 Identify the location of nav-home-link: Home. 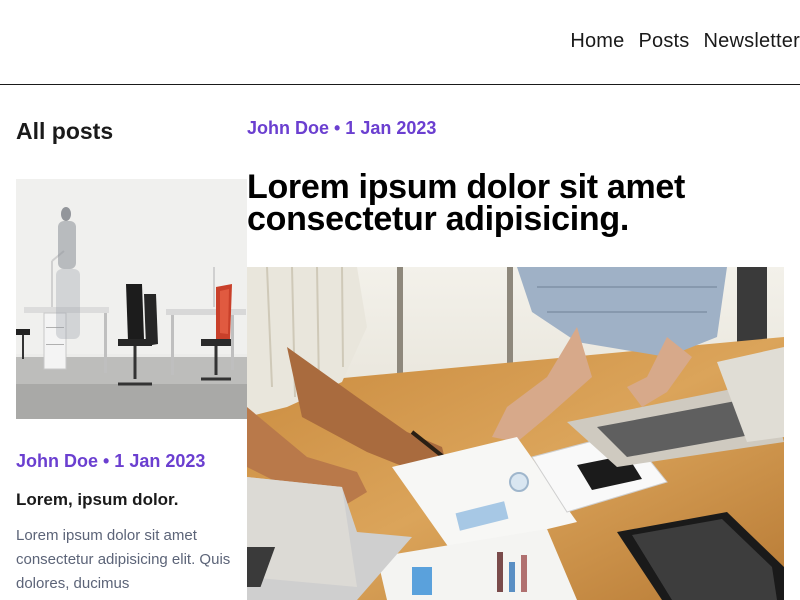
(597, 41).